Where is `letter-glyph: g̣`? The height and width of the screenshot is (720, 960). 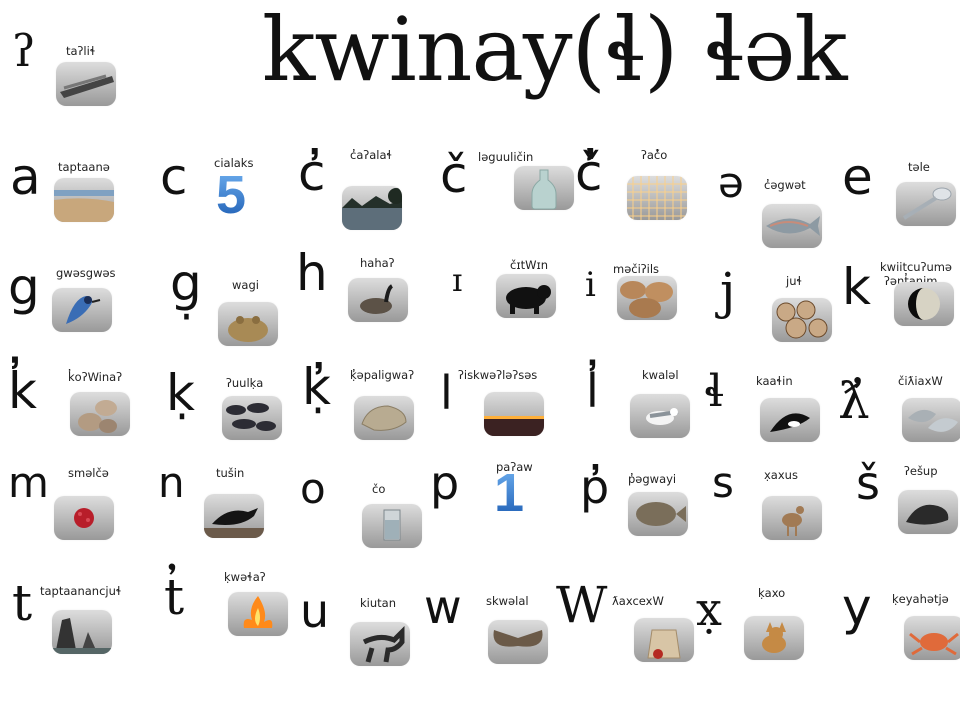
letter-glyph: g̣ is located at coordinates (186, 283).